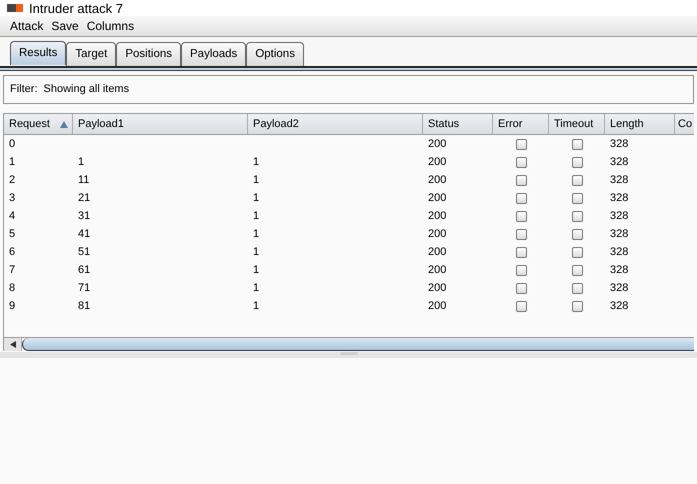 The height and width of the screenshot is (484, 697). Describe the element at coordinates (29, 124) in the screenshot. I see `column-label: Request` at that location.